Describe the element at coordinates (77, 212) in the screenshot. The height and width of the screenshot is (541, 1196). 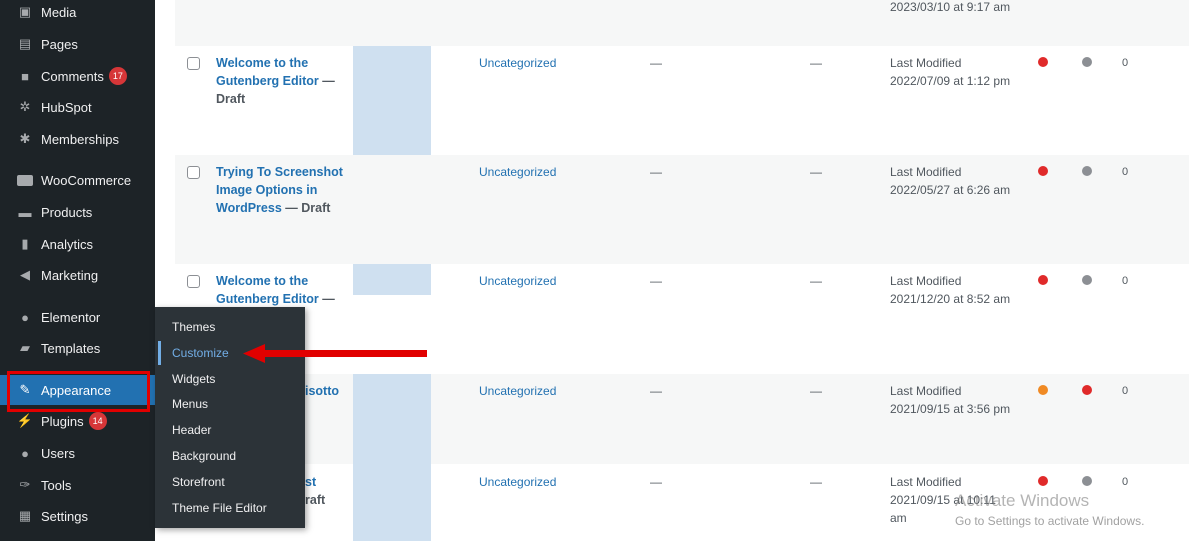
I see `sidebar-item-products: ▬ Products` at that location.